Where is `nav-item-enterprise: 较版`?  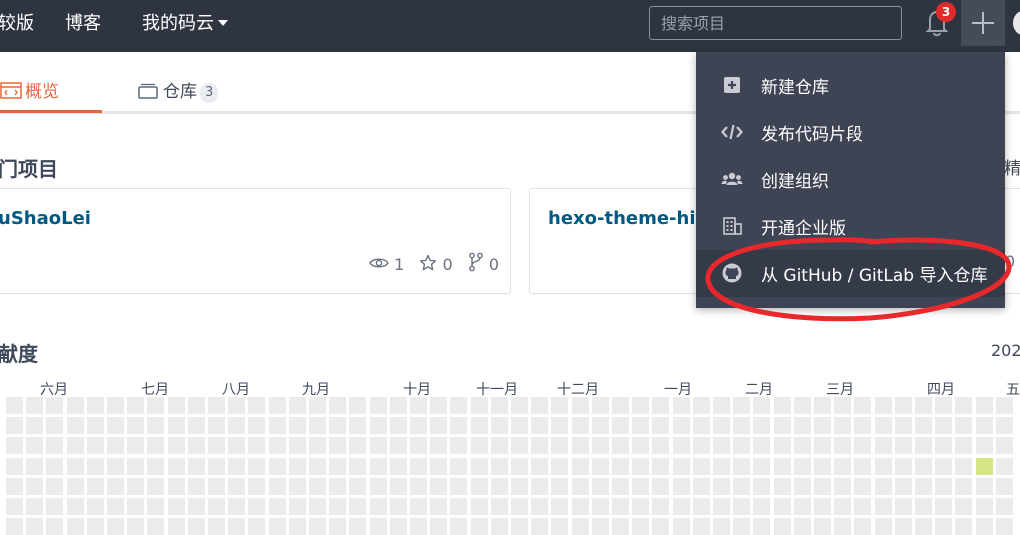 nav-item-enterprise: 较版 is located at coordinates (17, 26).